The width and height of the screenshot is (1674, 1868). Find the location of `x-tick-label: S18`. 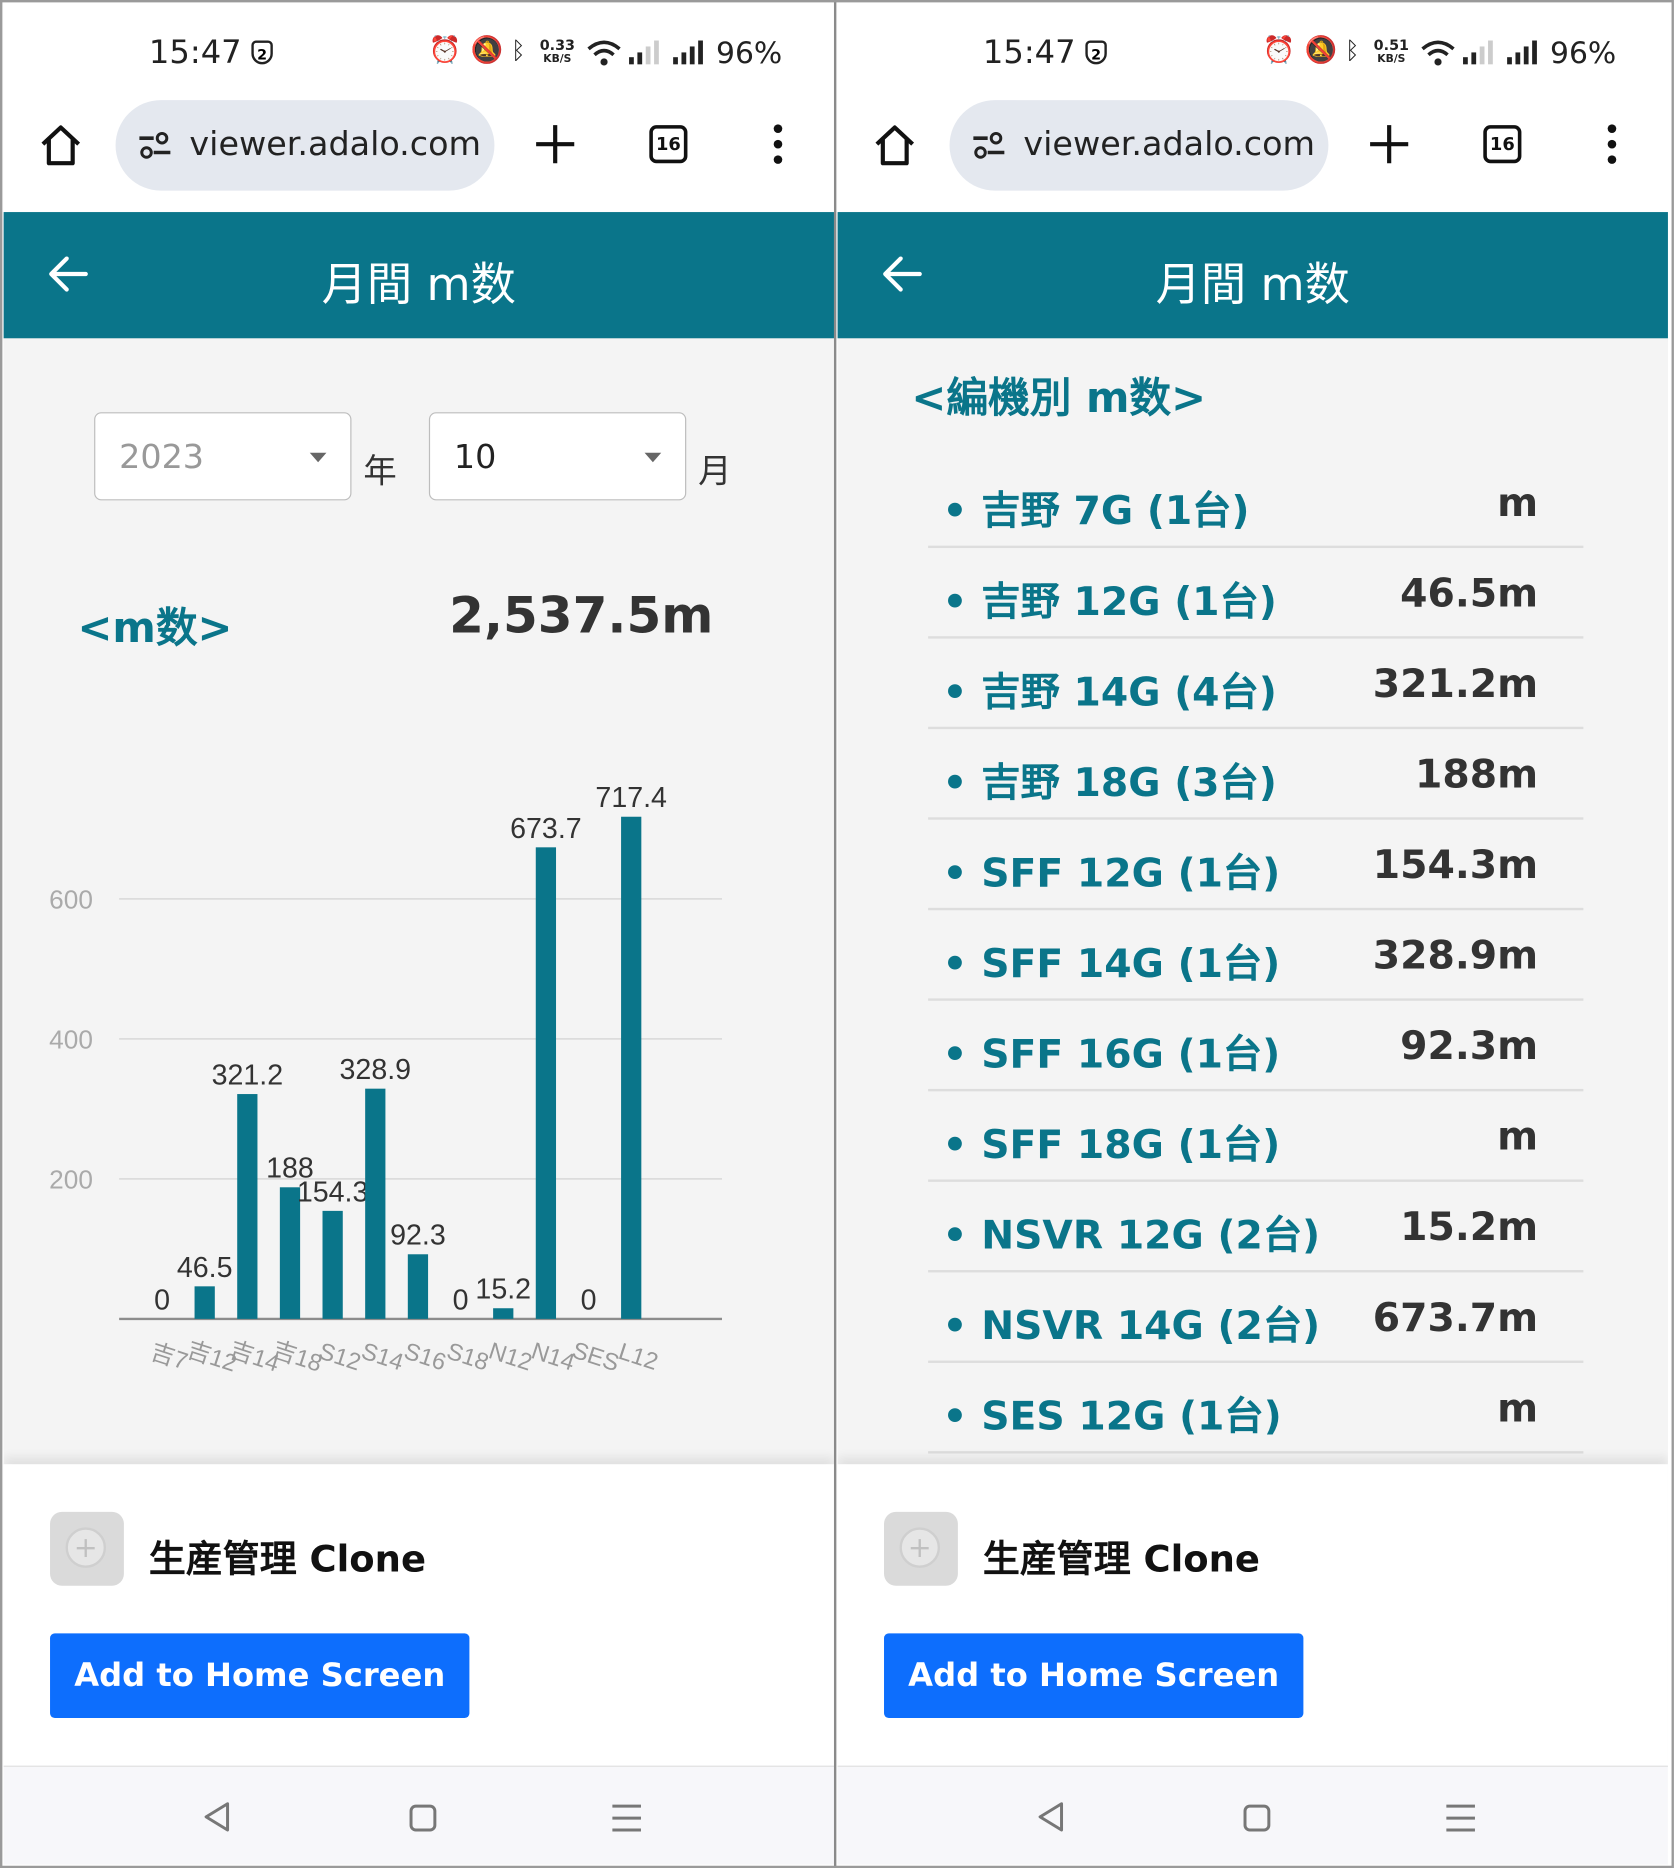

x-tick-label: S18 is located at coordinates (467, 1357).